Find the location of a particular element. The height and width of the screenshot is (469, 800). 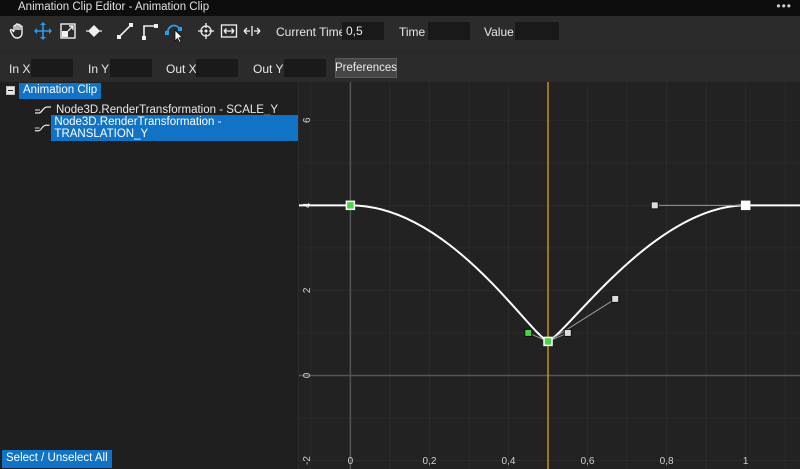

out-x-label: Out X is located at coordinates (181, 69).